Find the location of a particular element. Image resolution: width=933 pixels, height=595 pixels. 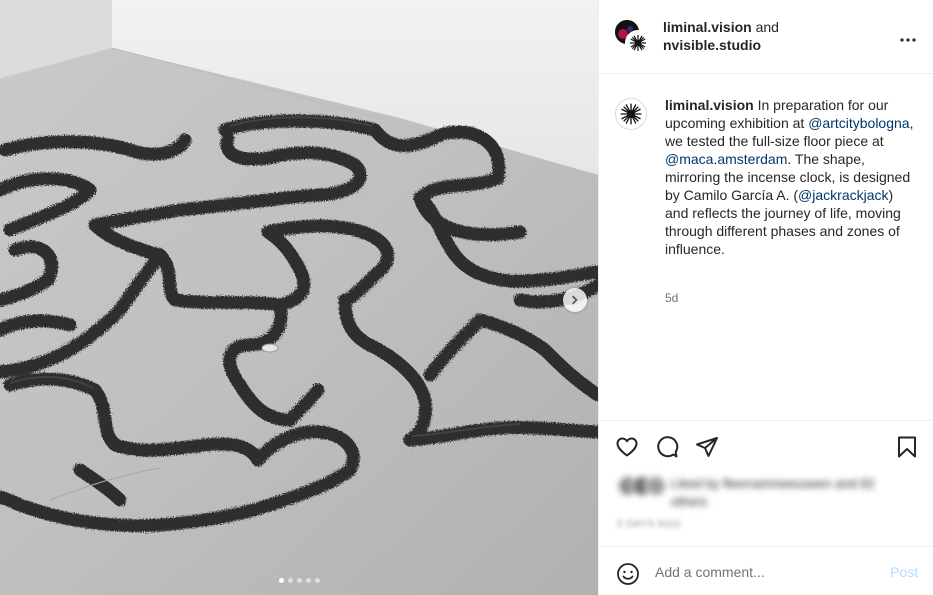

comment-bar: Post is located at coordinates (766, 570).